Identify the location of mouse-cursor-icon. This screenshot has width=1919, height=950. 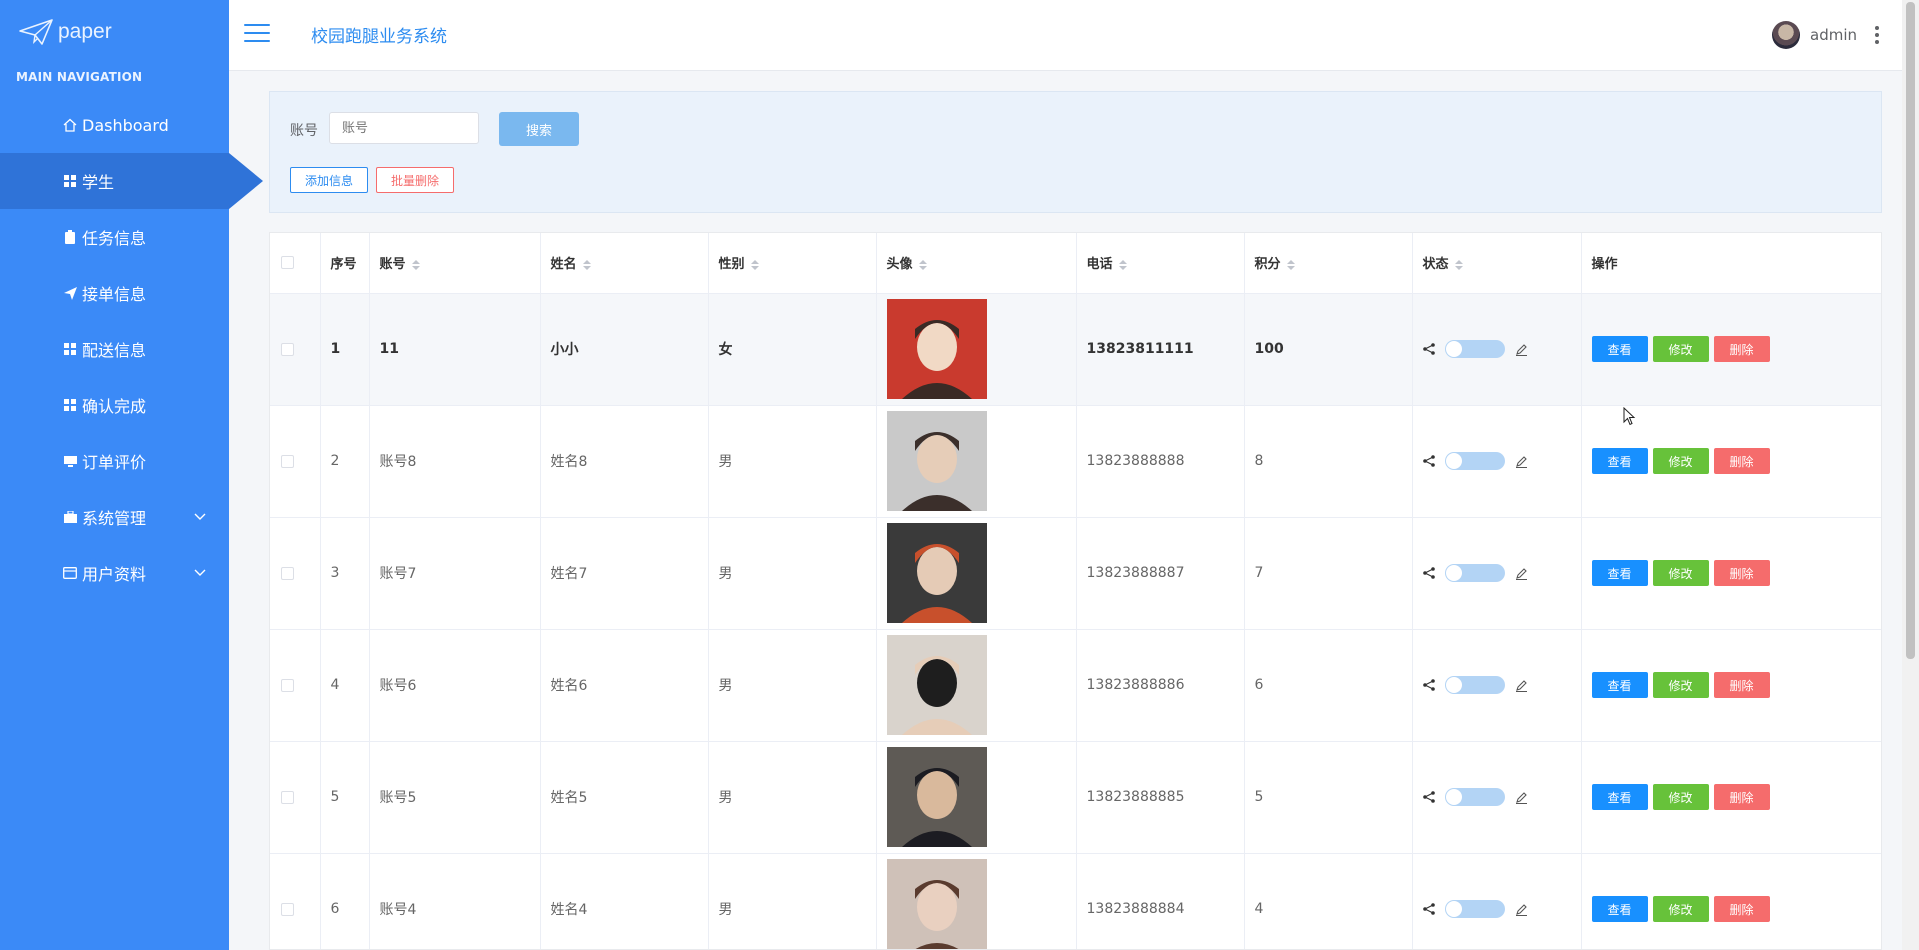
(1629, 416).